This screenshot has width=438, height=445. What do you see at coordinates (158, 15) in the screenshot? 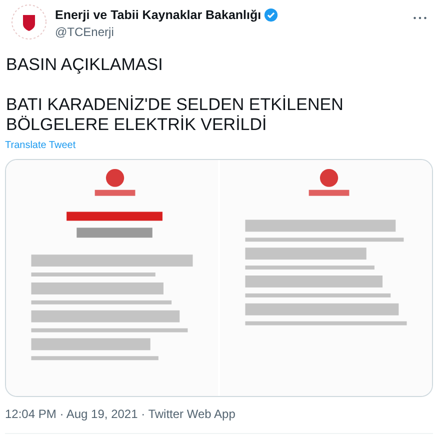
I see `account-name: Enerji ve Tabii Kaynaklar Bakanlığı` at bounding box center [158, 15].